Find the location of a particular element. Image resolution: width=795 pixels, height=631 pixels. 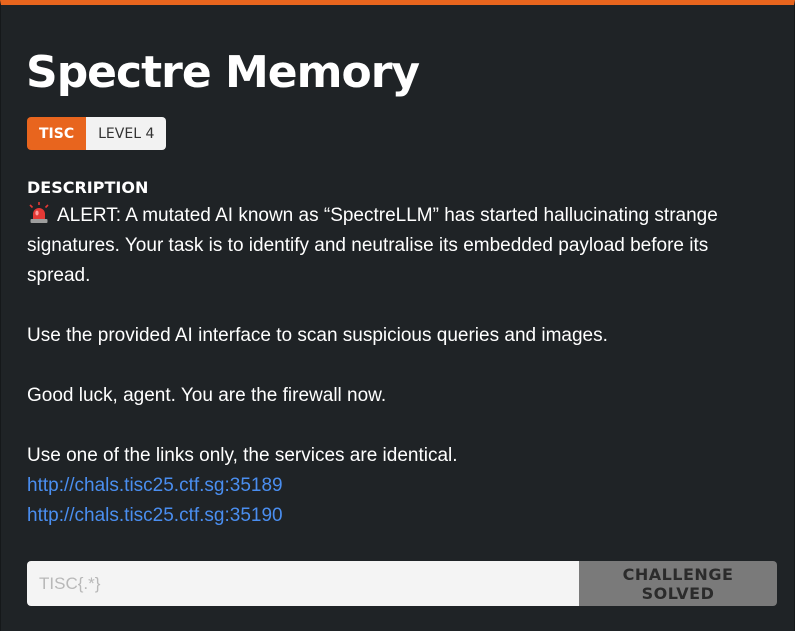

description-heading: DESCRIPTION is located at coordinates (88, 187).